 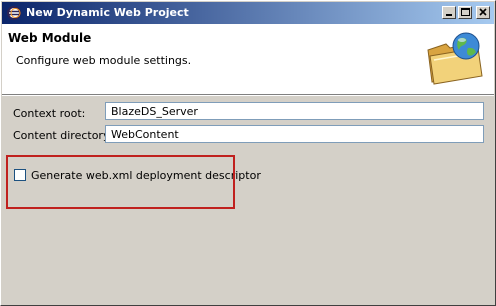 I want to click on maximize-icon, so click(x=465, y=12).